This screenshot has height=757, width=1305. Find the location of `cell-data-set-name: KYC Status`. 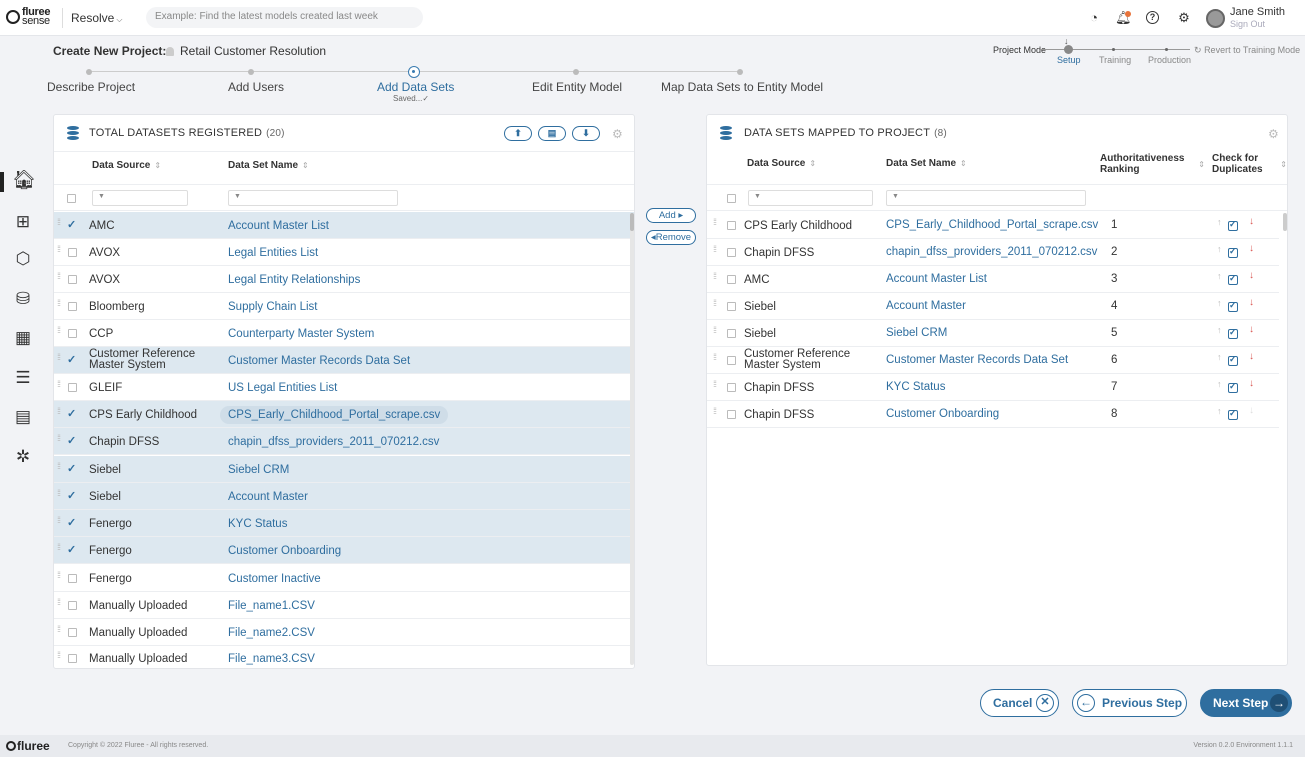

cell-data-set-name: KYC Status is located at coordinates (257, 524).